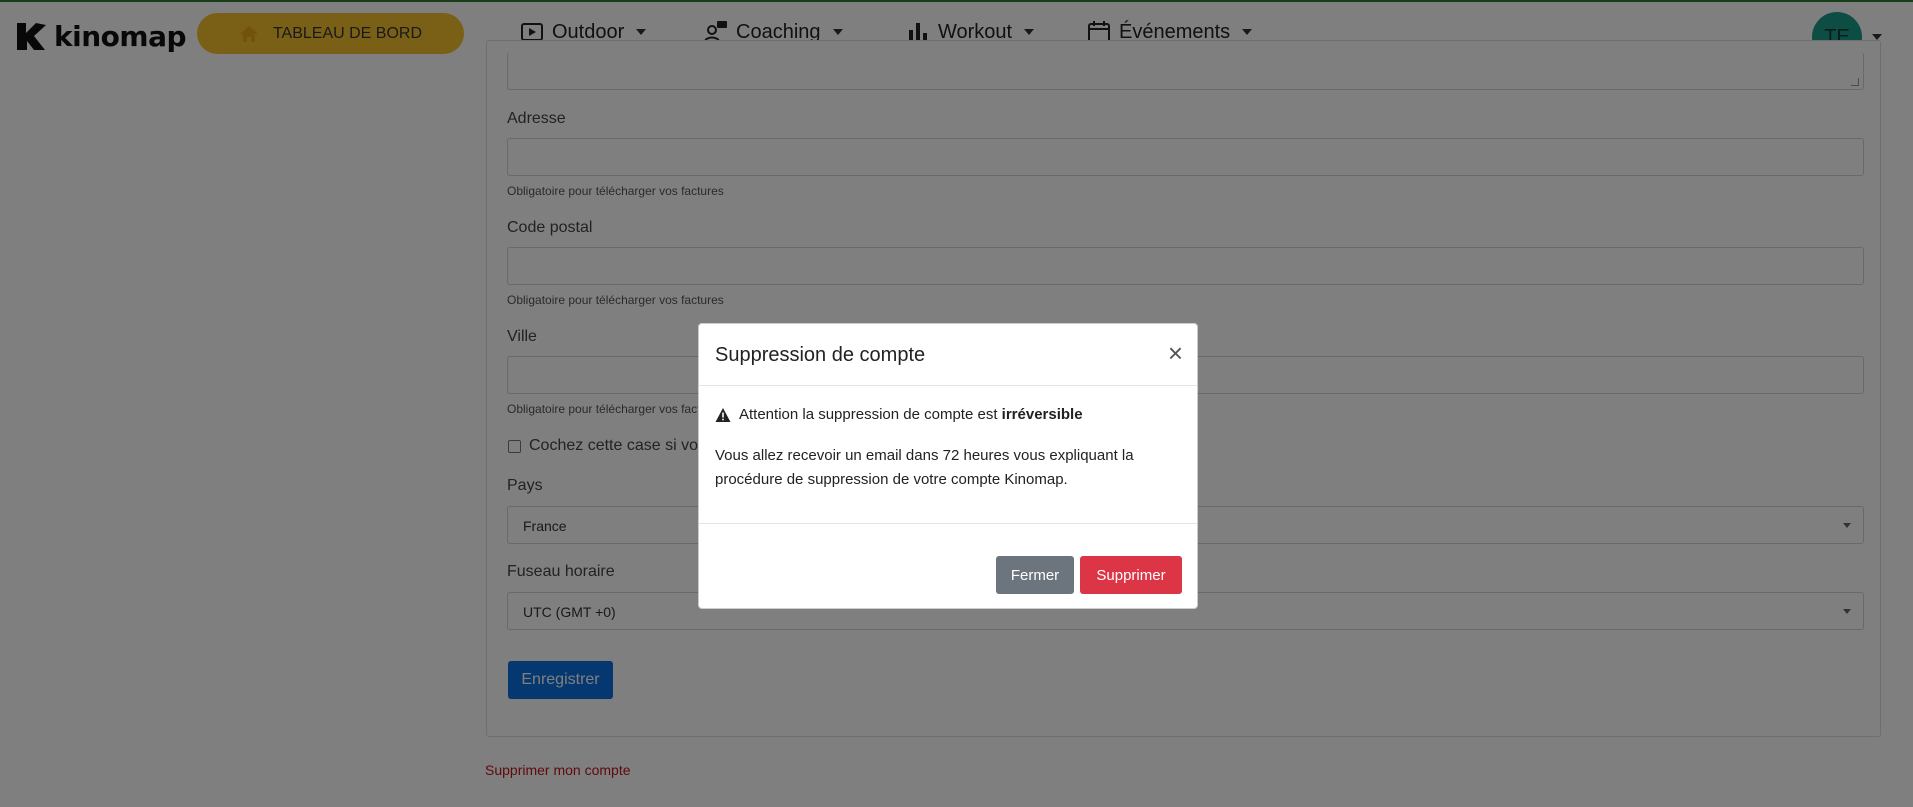  I want to click on close-button: Fermer, so click(1035, 575).